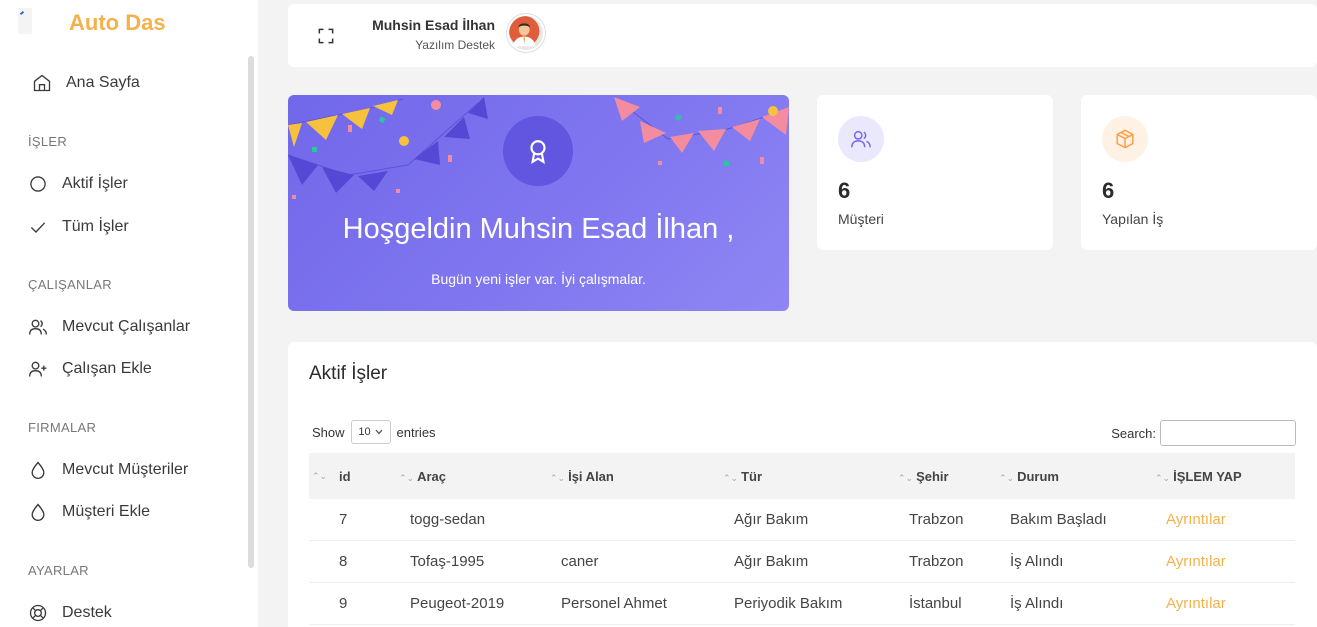  Describe the element at coordinates (1198, 476) in the screenshot. I see `column-header: ⌃⌄ İŞLEM YAP` at that location.